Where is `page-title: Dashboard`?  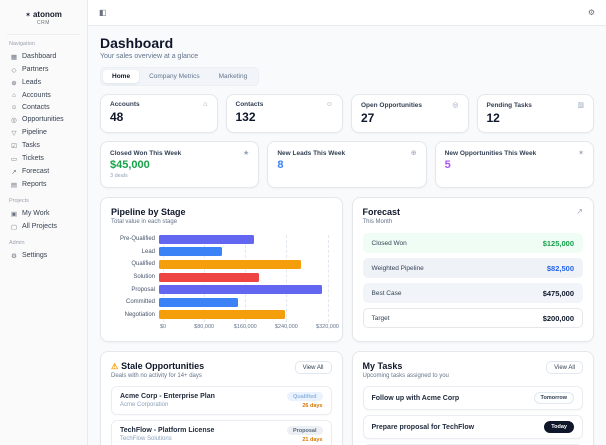 page-title: Dashboard is located at coordinates (137, 43).